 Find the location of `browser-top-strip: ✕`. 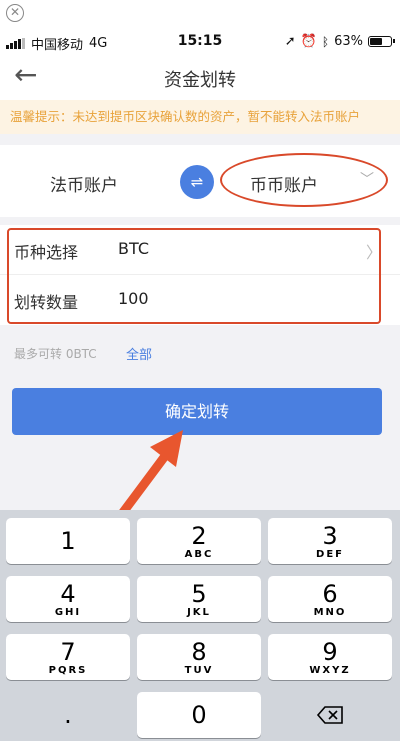

browser-top-strip: ✕ is located at coordinates (200, 15).